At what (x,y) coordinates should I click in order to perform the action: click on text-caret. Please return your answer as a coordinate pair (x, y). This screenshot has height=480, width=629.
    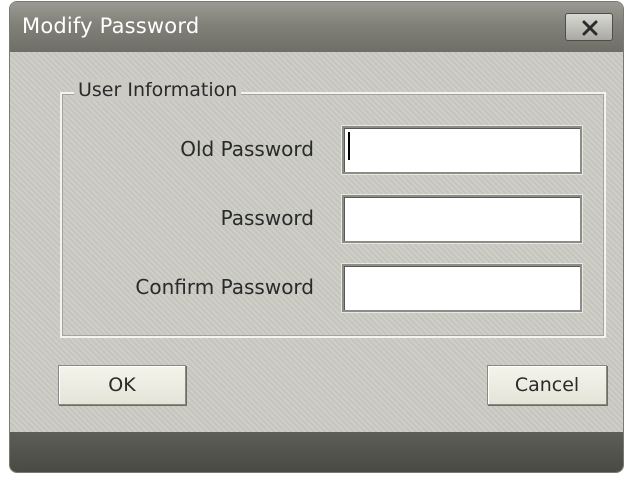
    Looking at the image, I should click on (349, 146).